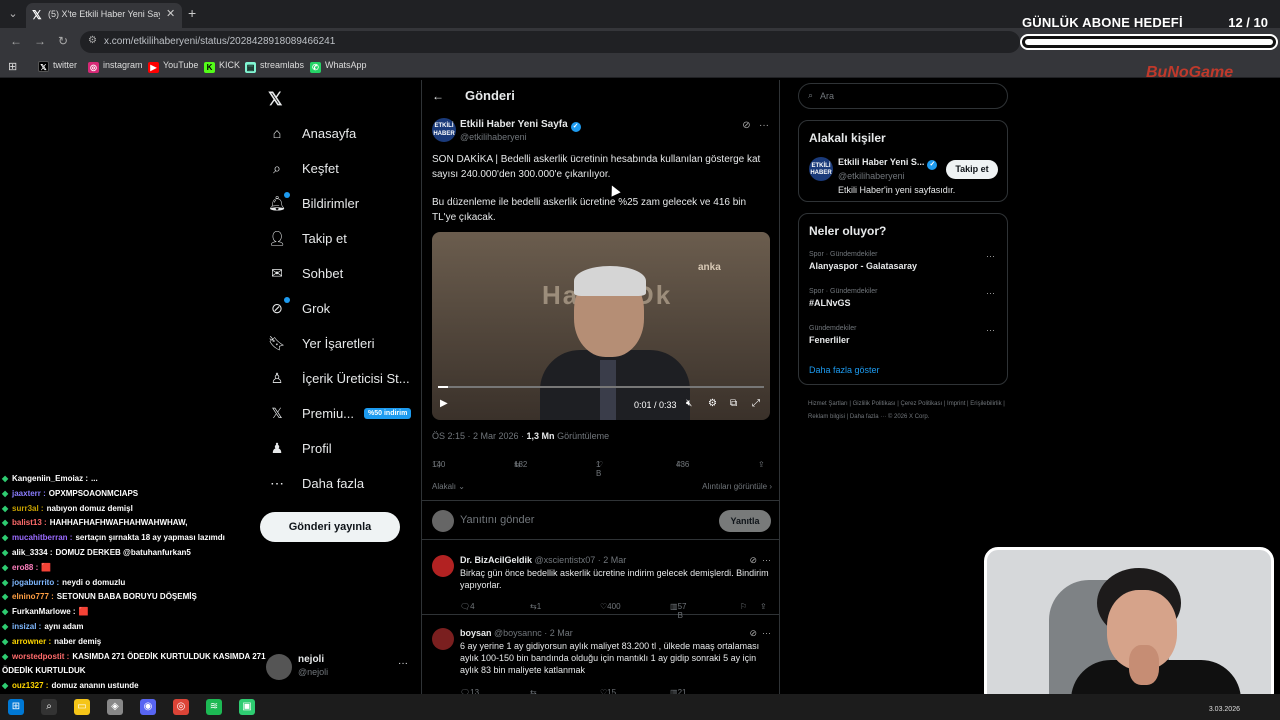  I want to click on avatar: ETKİLİ HABER, so click(821, 169).